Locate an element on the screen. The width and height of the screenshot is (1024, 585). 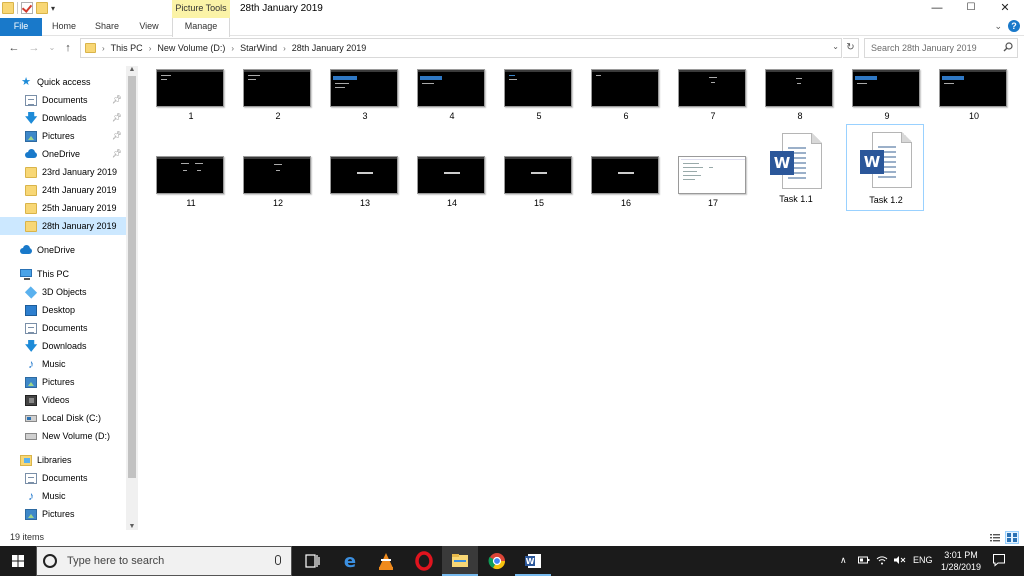
breadcrumb-new-volume: New Volume (D:) is located at coordinates (191, 48).